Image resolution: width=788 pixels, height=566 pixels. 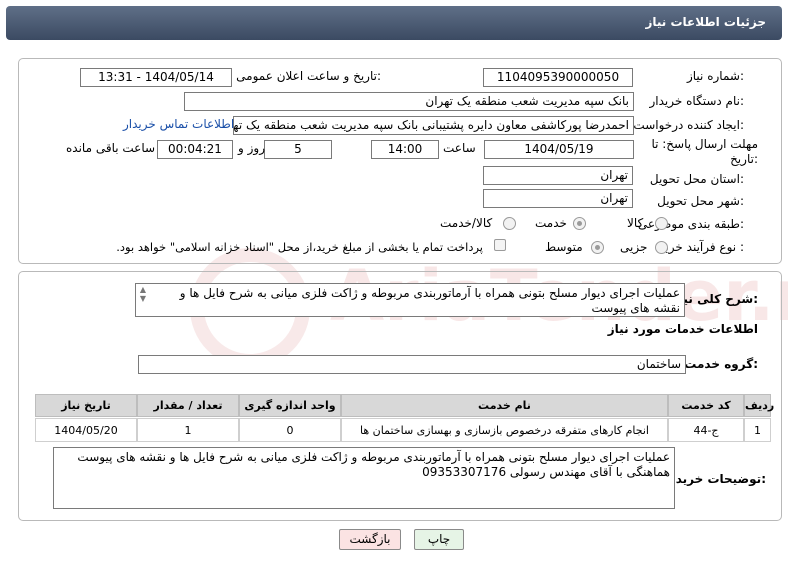 What do you see at coordinates (559, 149) in the screenshot?
I see `deadline-date-field: 1404/05/19` at bounding box center [559, 149].